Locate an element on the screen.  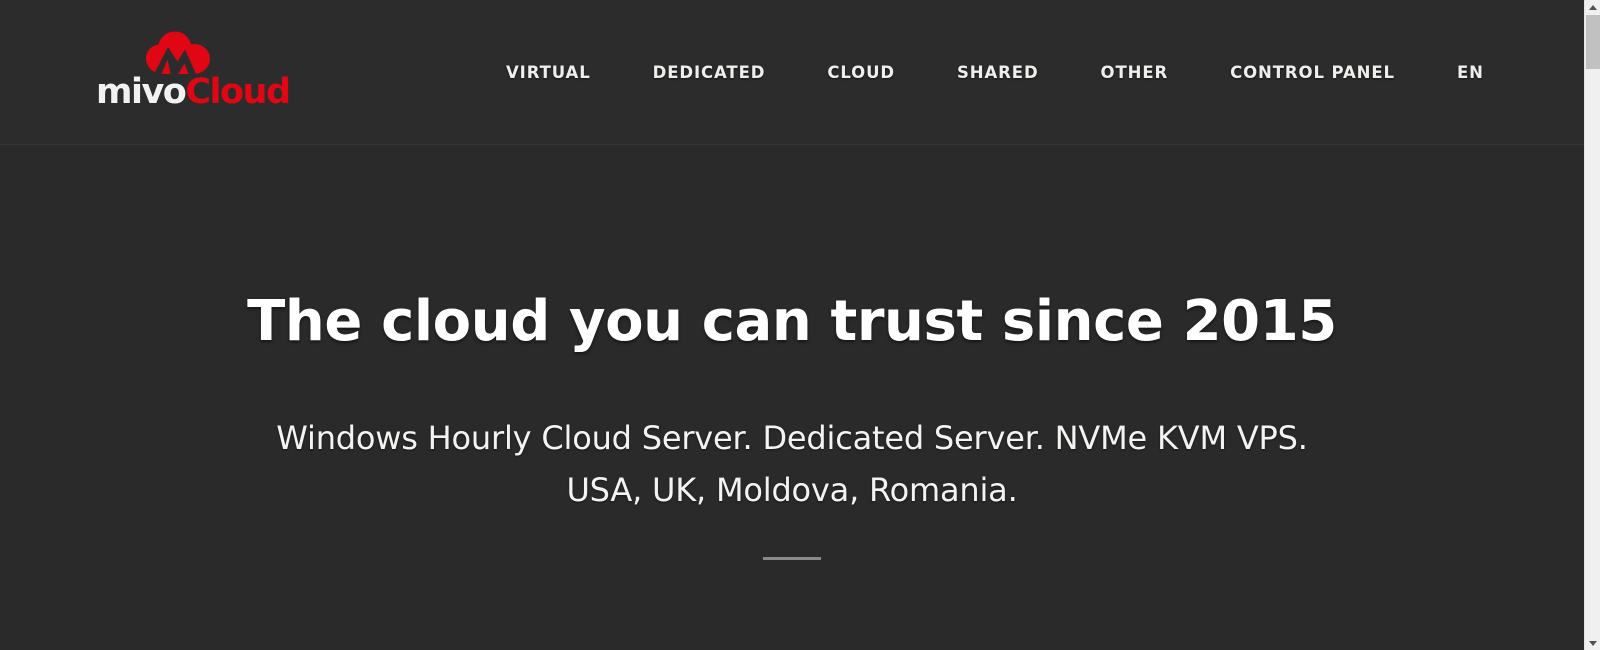
nav-item-control-panel: CONTROL PANEL is located at coordinates (1312, 72).